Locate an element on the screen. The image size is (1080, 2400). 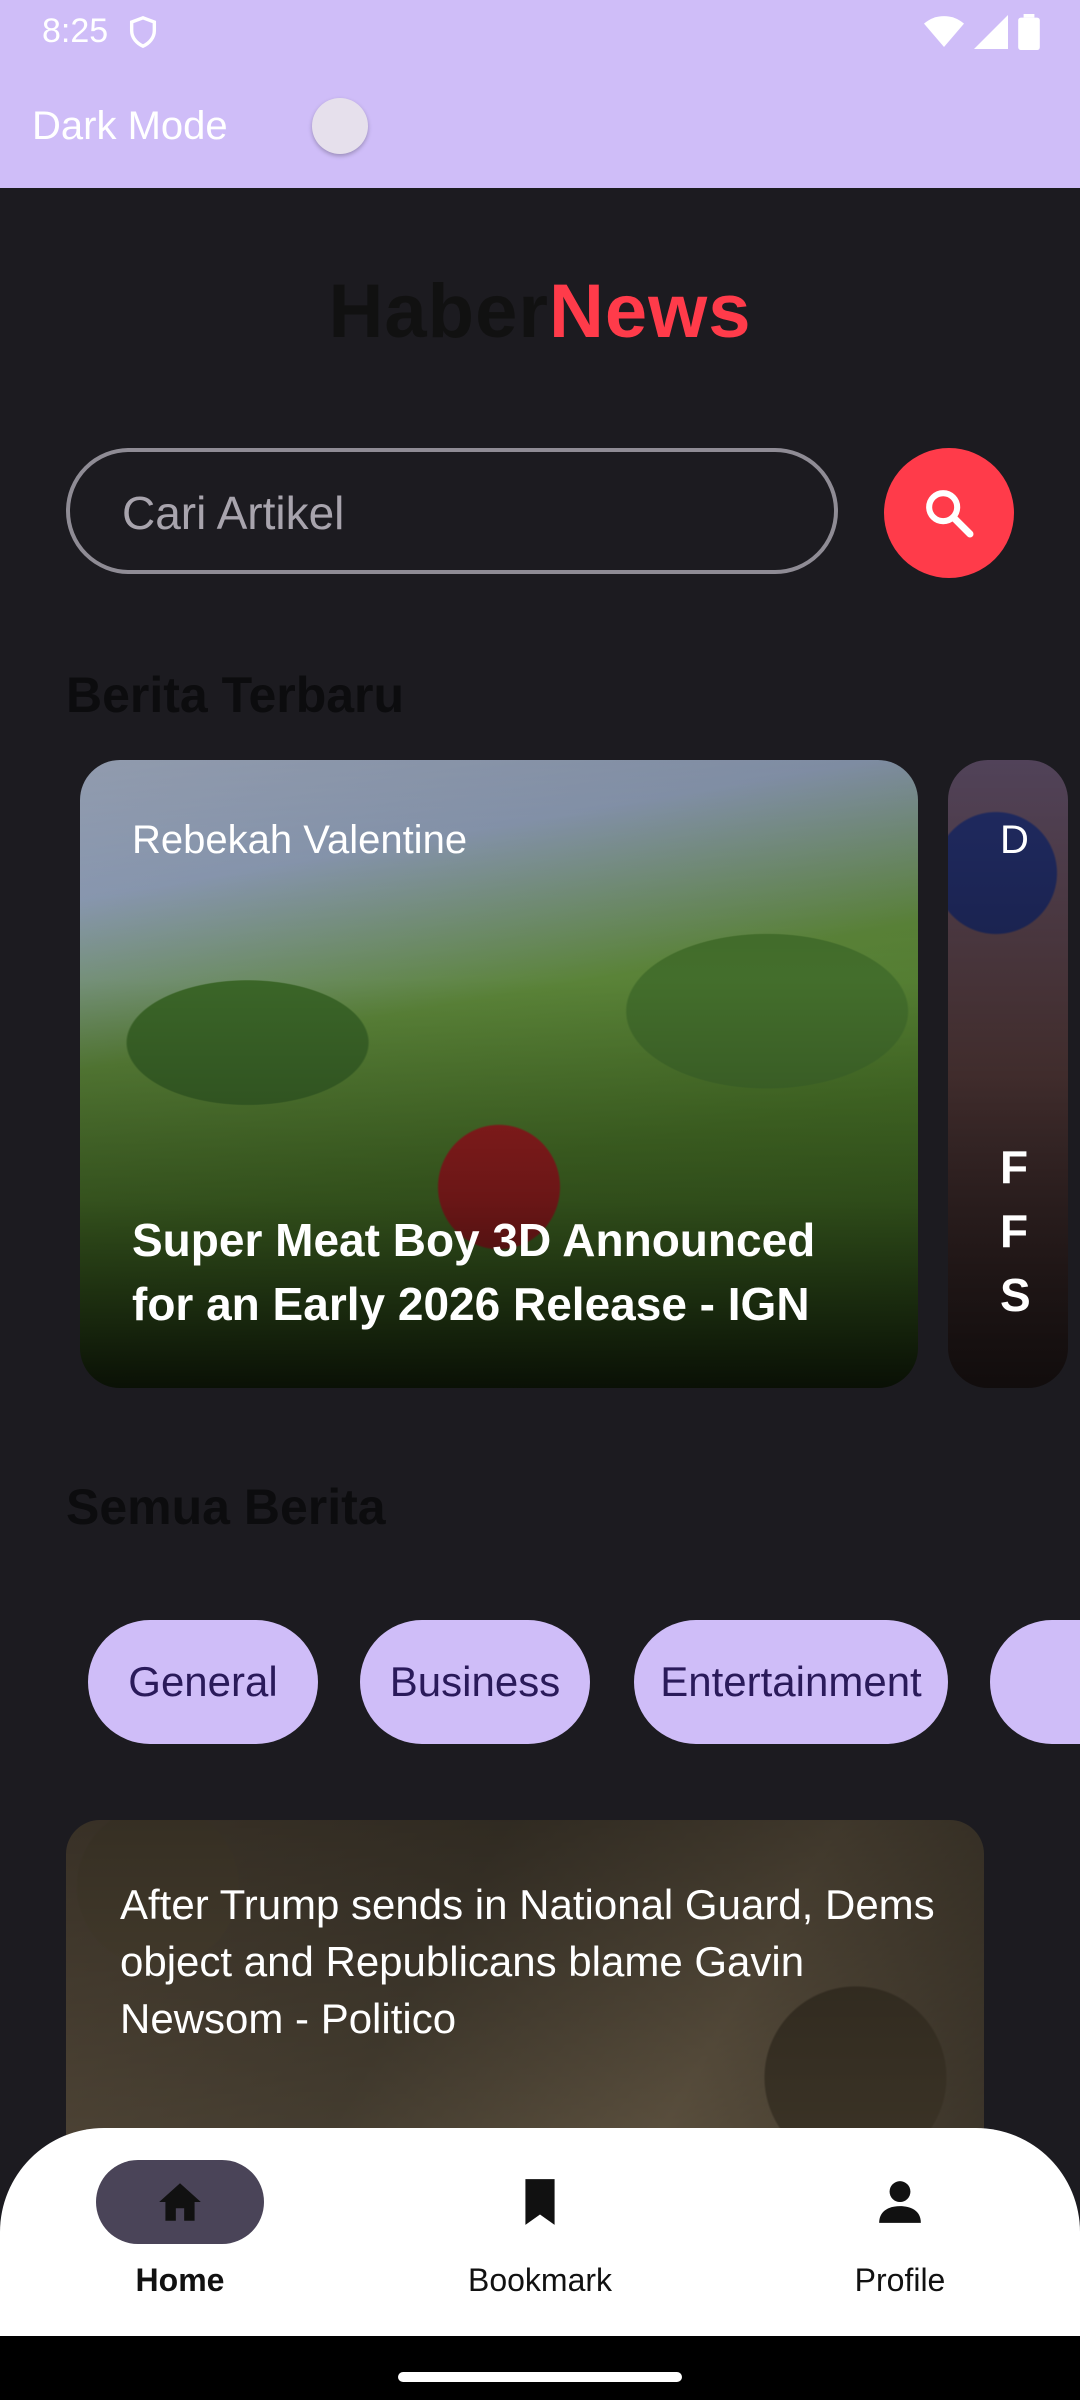
bottom-navigation: Home Bookmark Profile is located at coordinates (540, 2232).